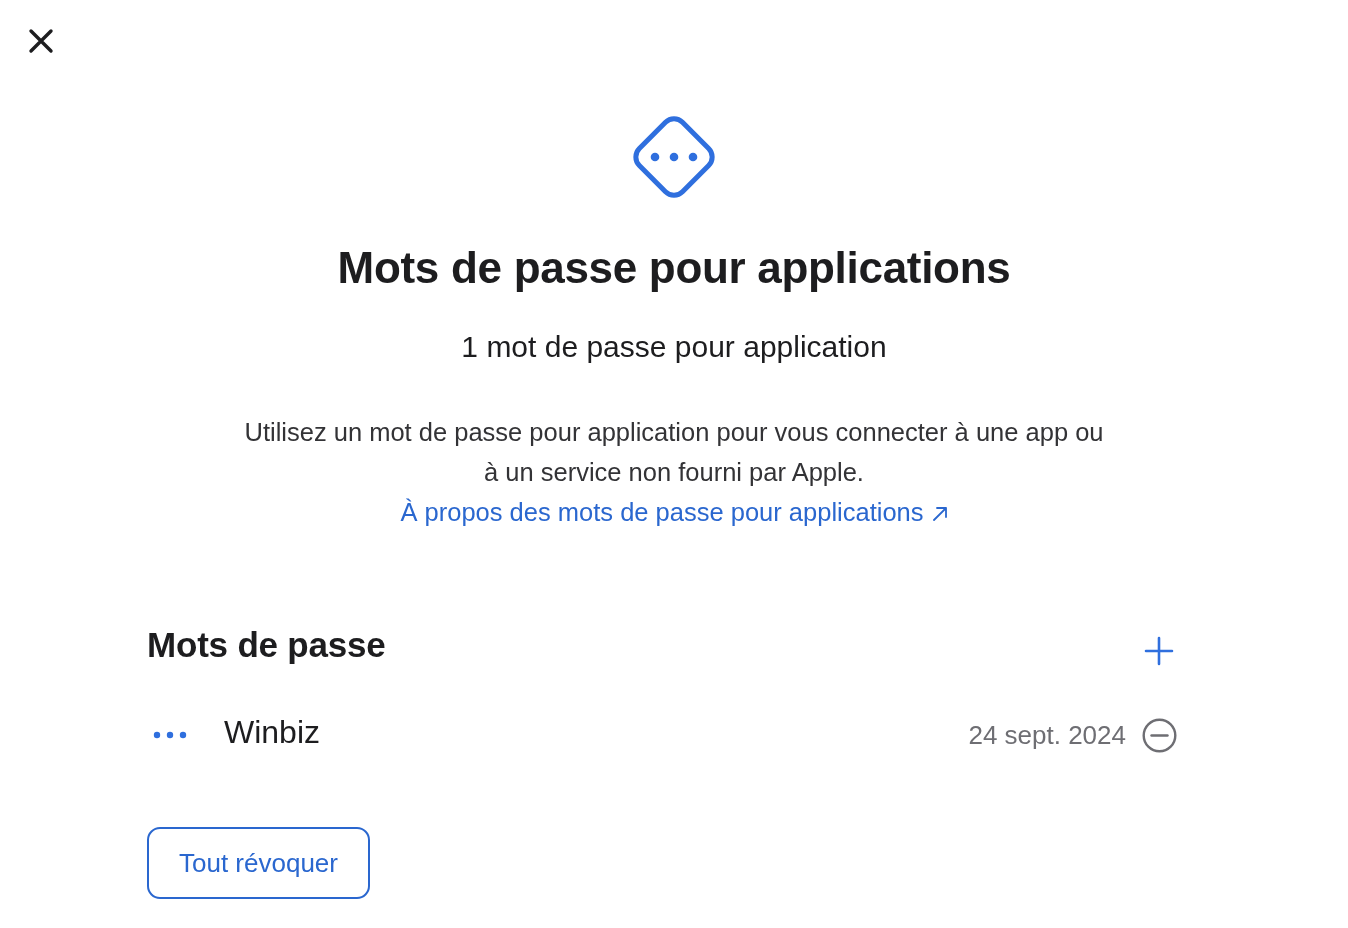  I want to click on about-link: À propos des mots de passe pour applications, so click(674, 512).